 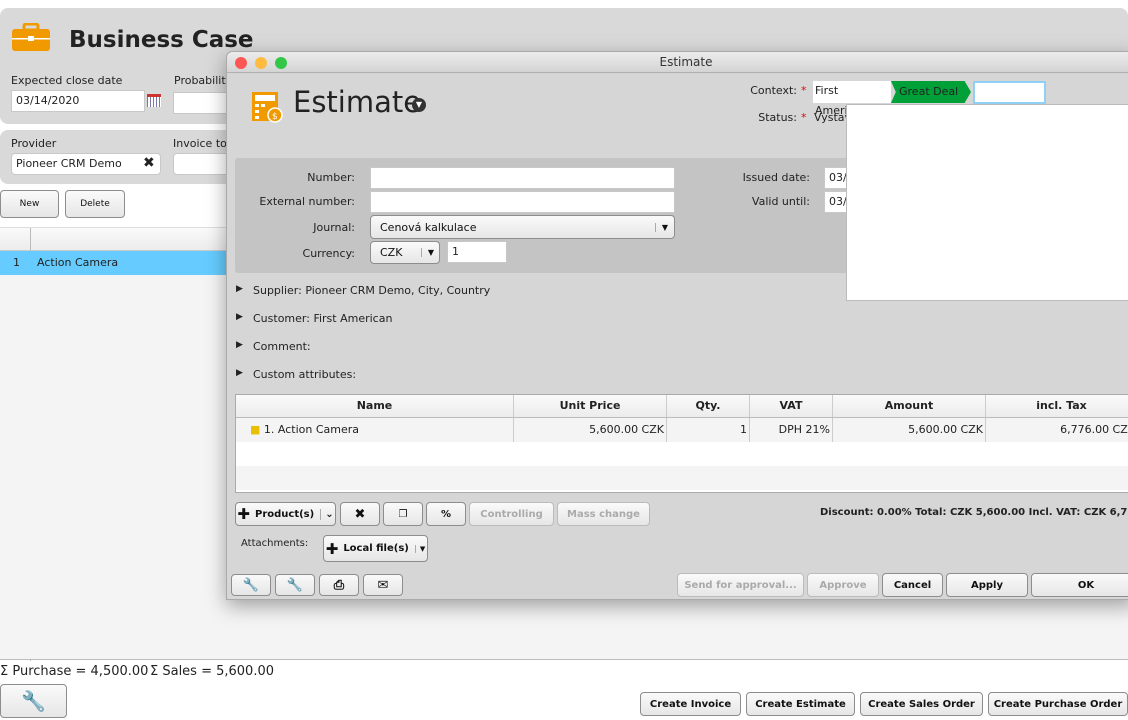 I want to click on journal-select: Cenová kalkulace ▼, so click(x=522, y=227).